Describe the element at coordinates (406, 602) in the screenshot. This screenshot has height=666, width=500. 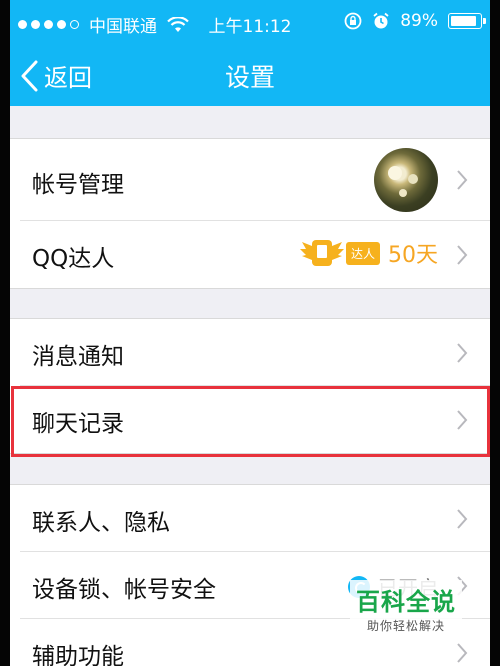
I see `watermark-title: 百科全说` at that location.